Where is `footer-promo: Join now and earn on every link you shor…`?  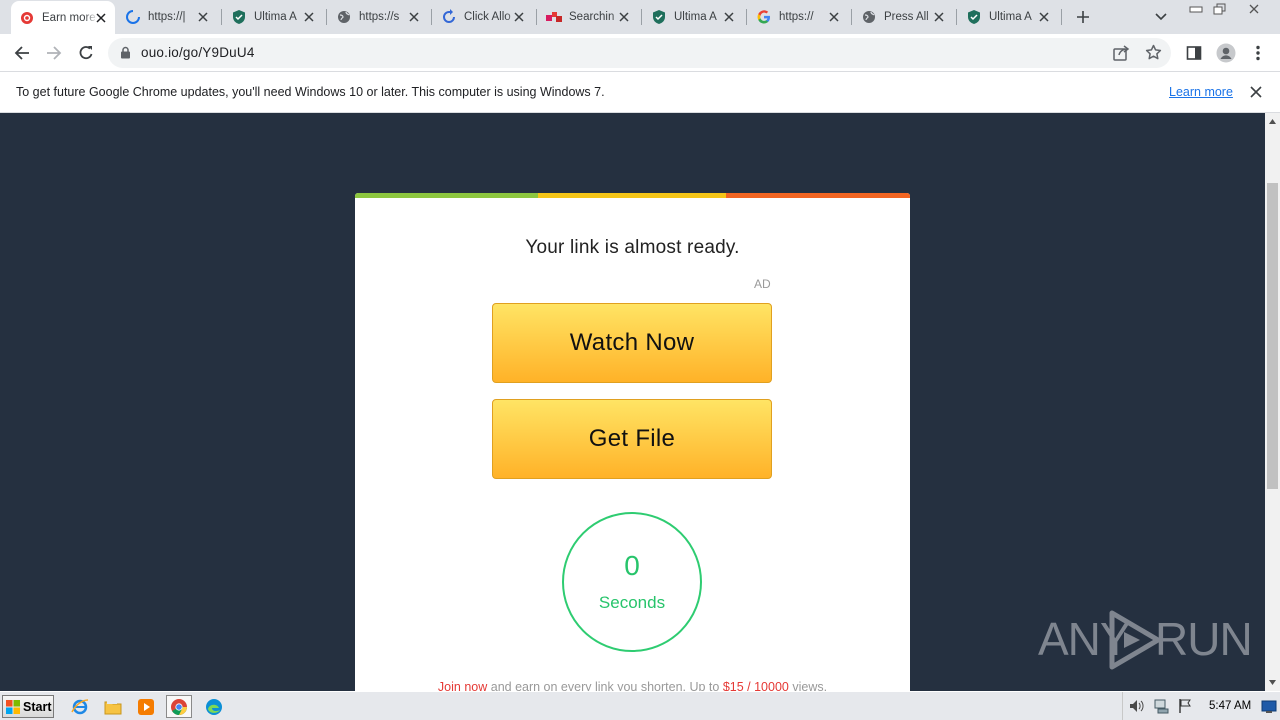 footer-promo: Join now and earn on every link you shor… is located at coordinates (632, 685).